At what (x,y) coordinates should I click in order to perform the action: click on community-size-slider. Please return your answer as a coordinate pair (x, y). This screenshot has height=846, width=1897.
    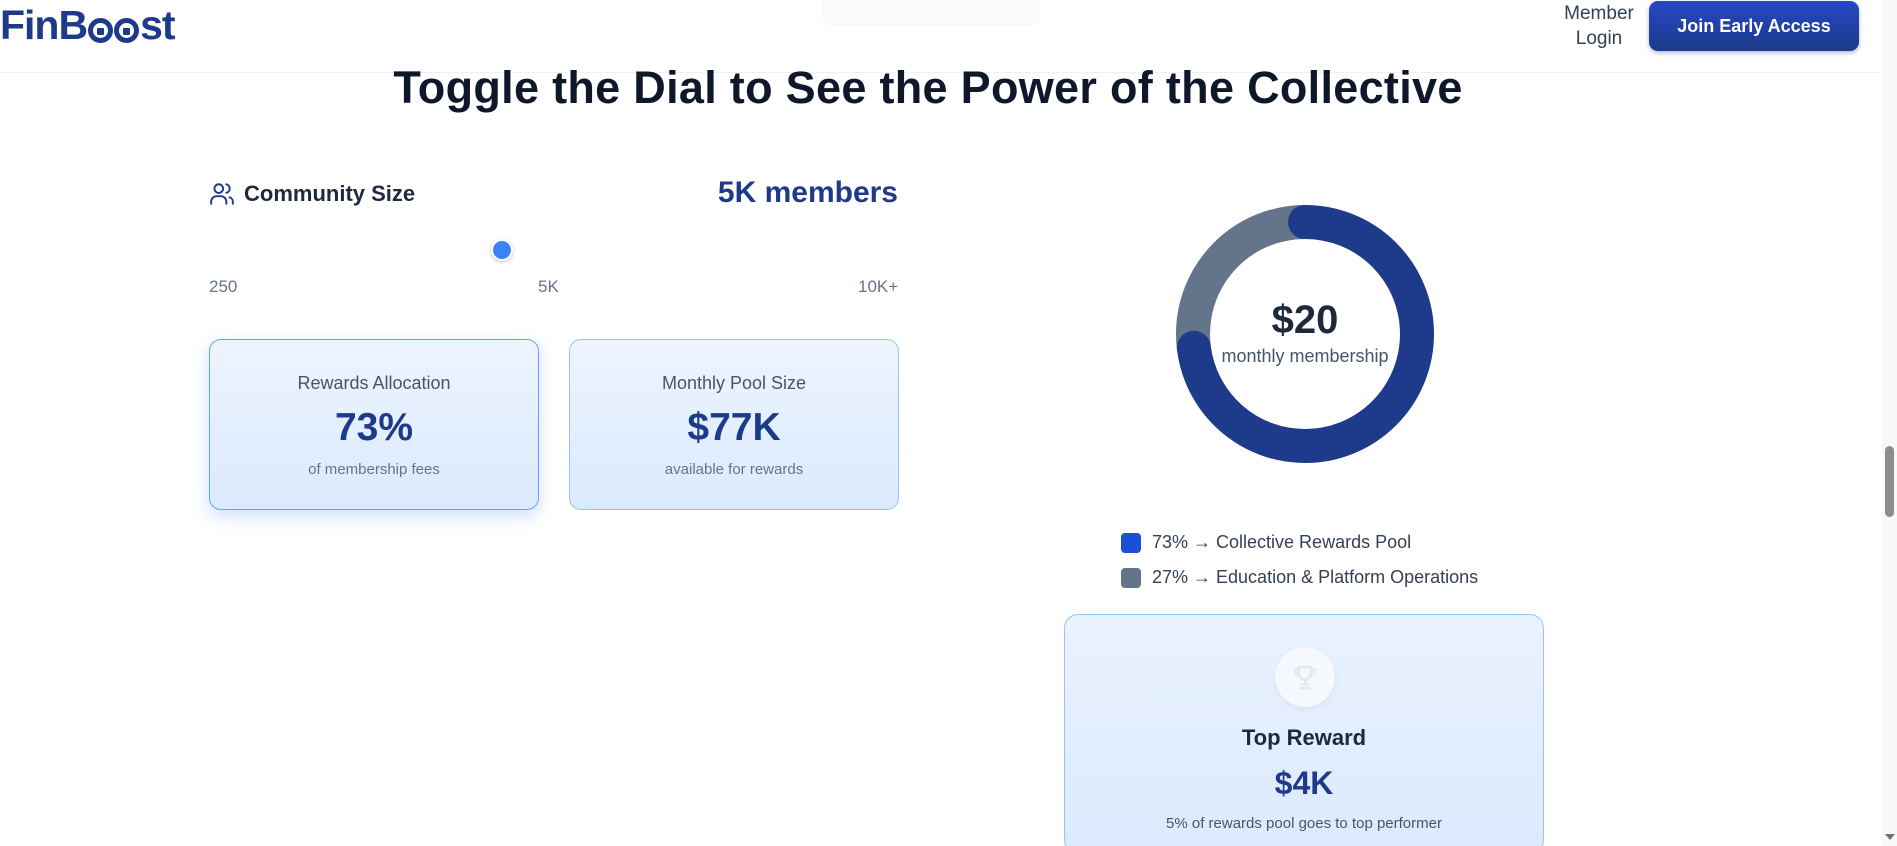
    Looking at the image, I should click on (553, 251).